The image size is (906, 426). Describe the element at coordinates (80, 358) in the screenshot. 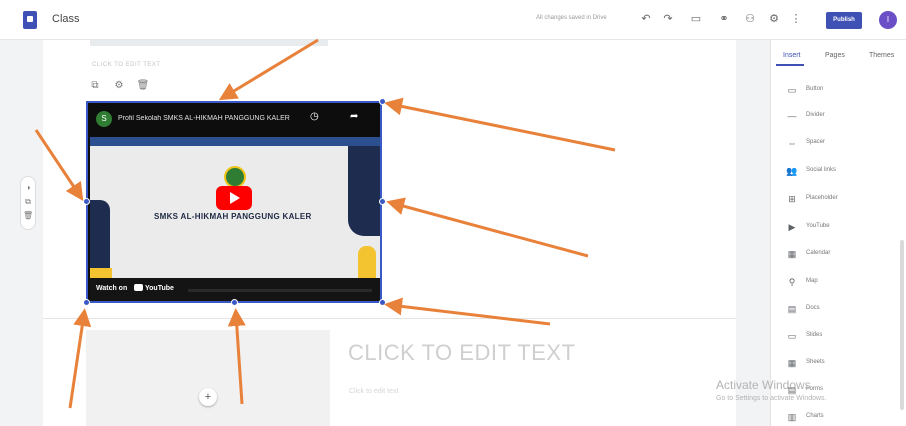

I see `arrow-bottom-left` at that location.